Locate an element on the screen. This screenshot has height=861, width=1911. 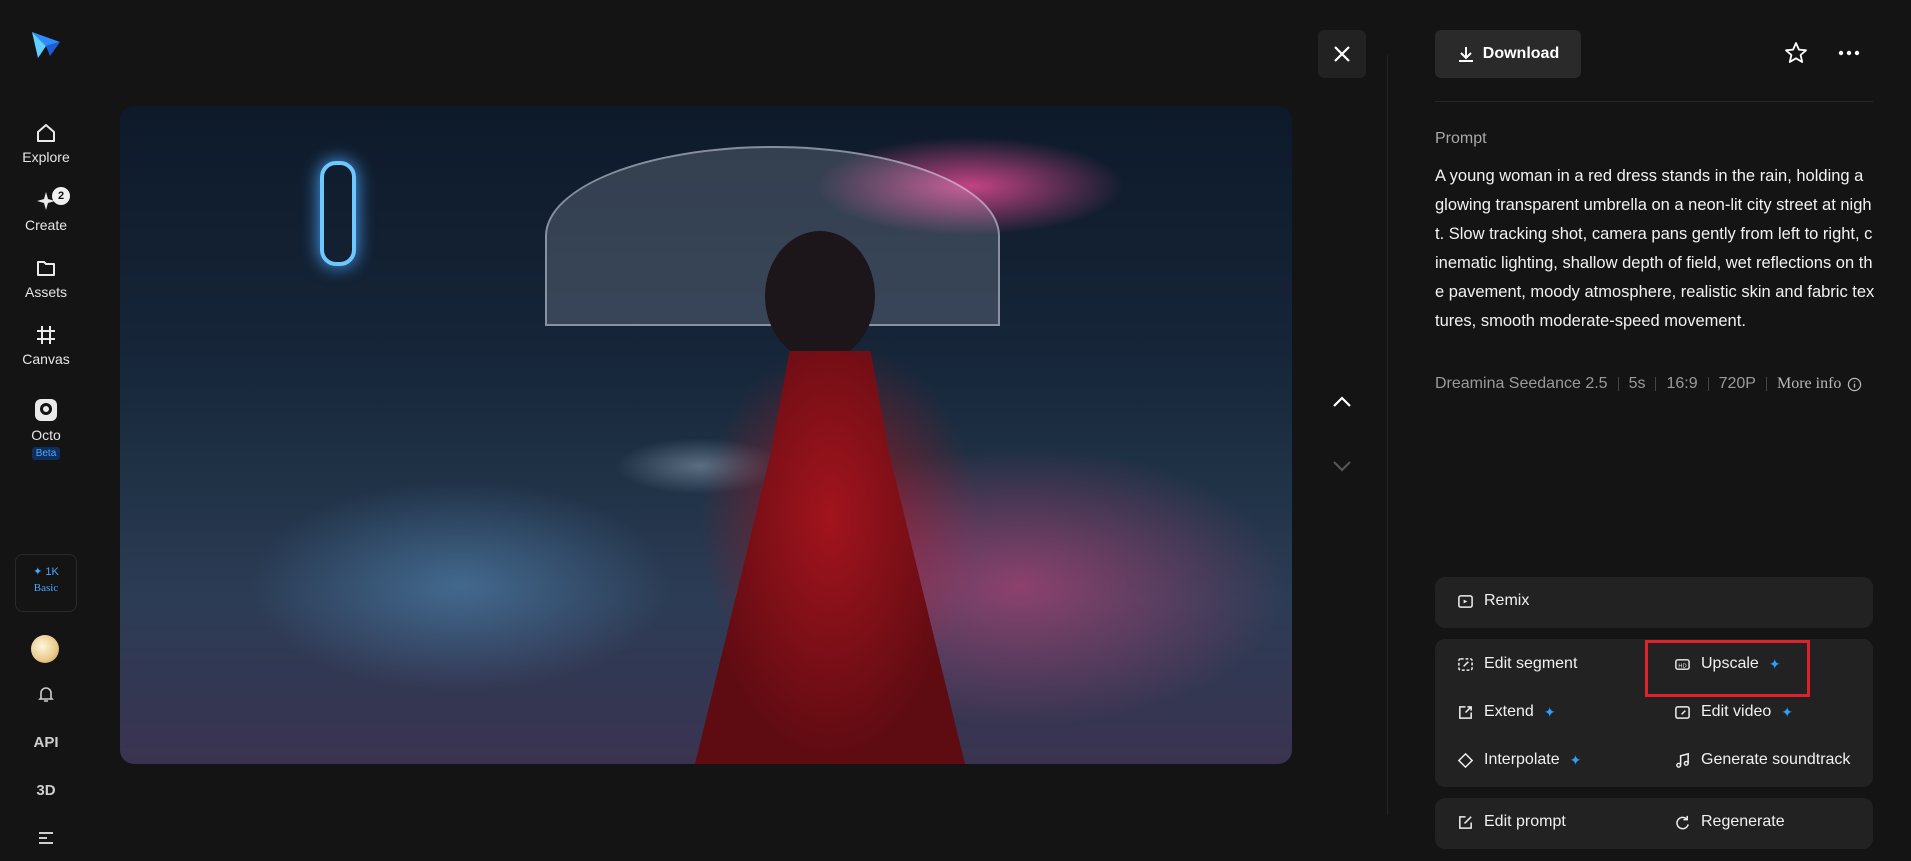
sidebar-item-octo: Octo Beta is located at coordinates (46, 429).